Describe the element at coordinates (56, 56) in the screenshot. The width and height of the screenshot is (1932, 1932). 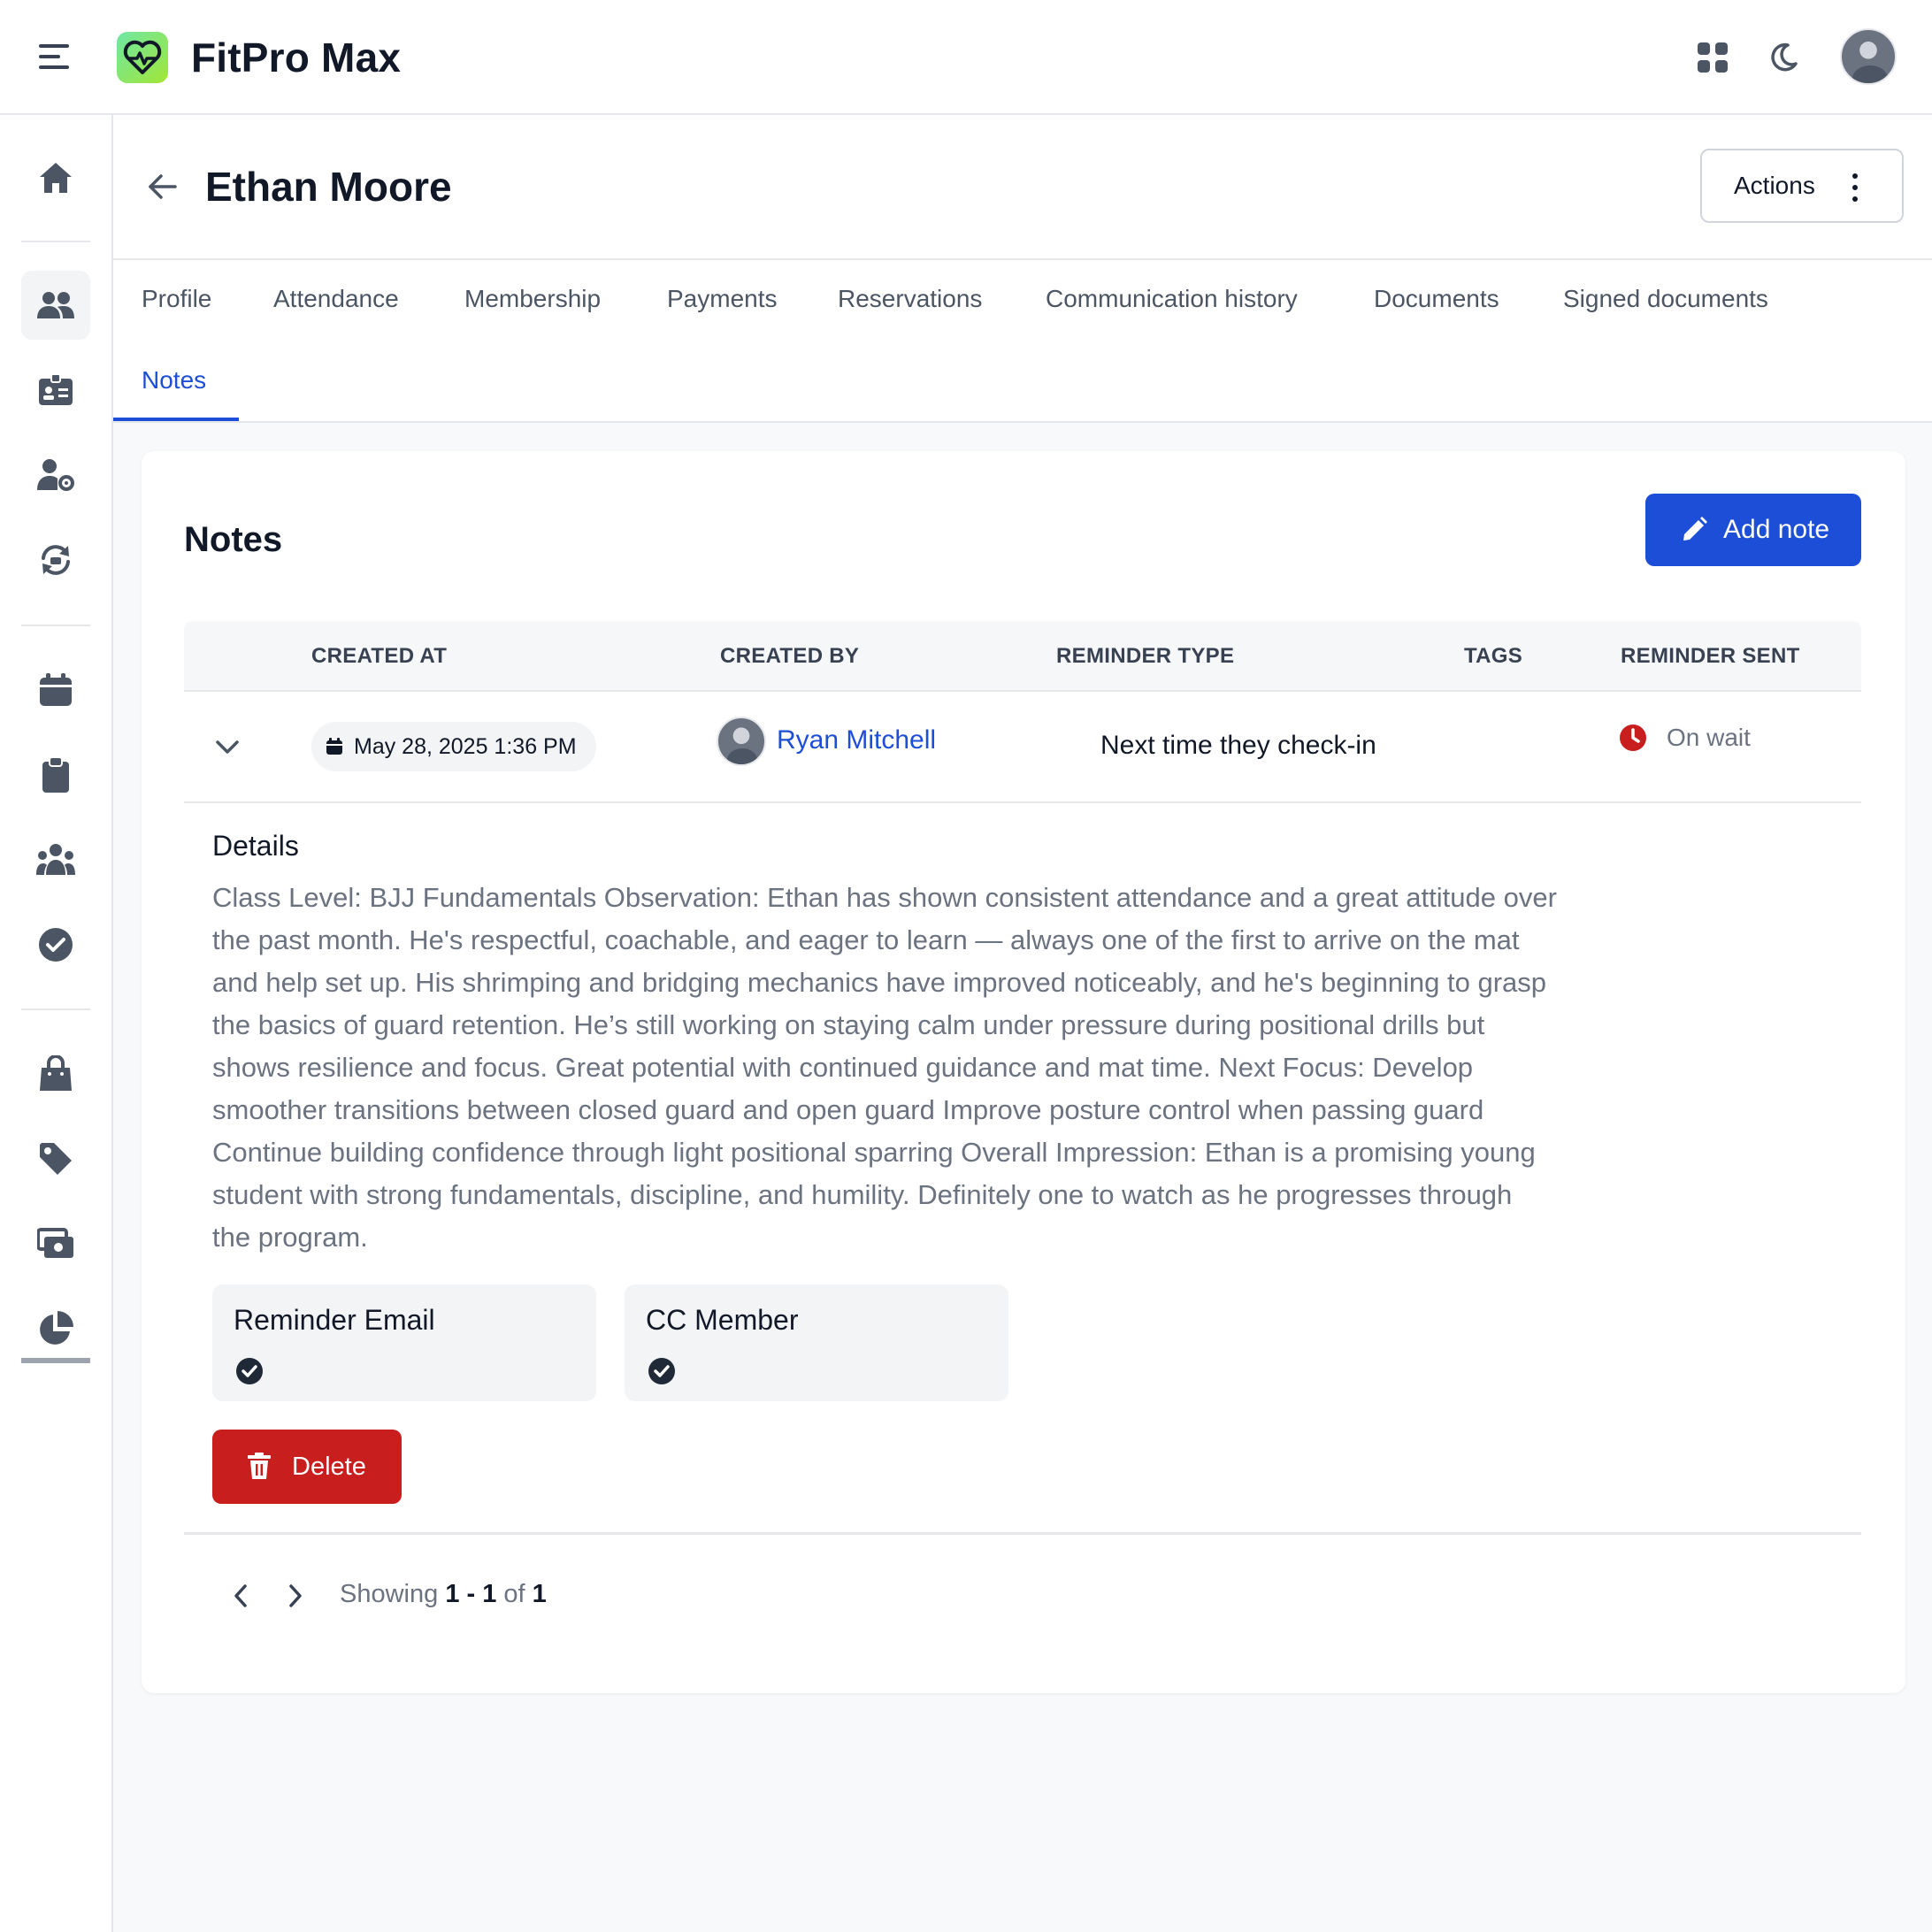
I see `menu-icon` at that location.